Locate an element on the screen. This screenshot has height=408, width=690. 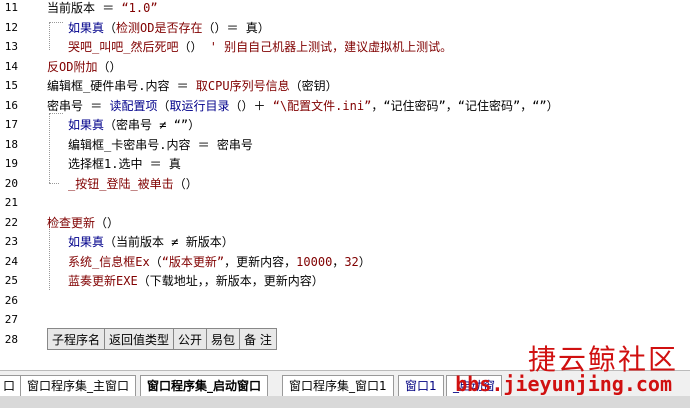
code-line: _按钮_登陆_被单击（） is located at coordinates (133, 184).